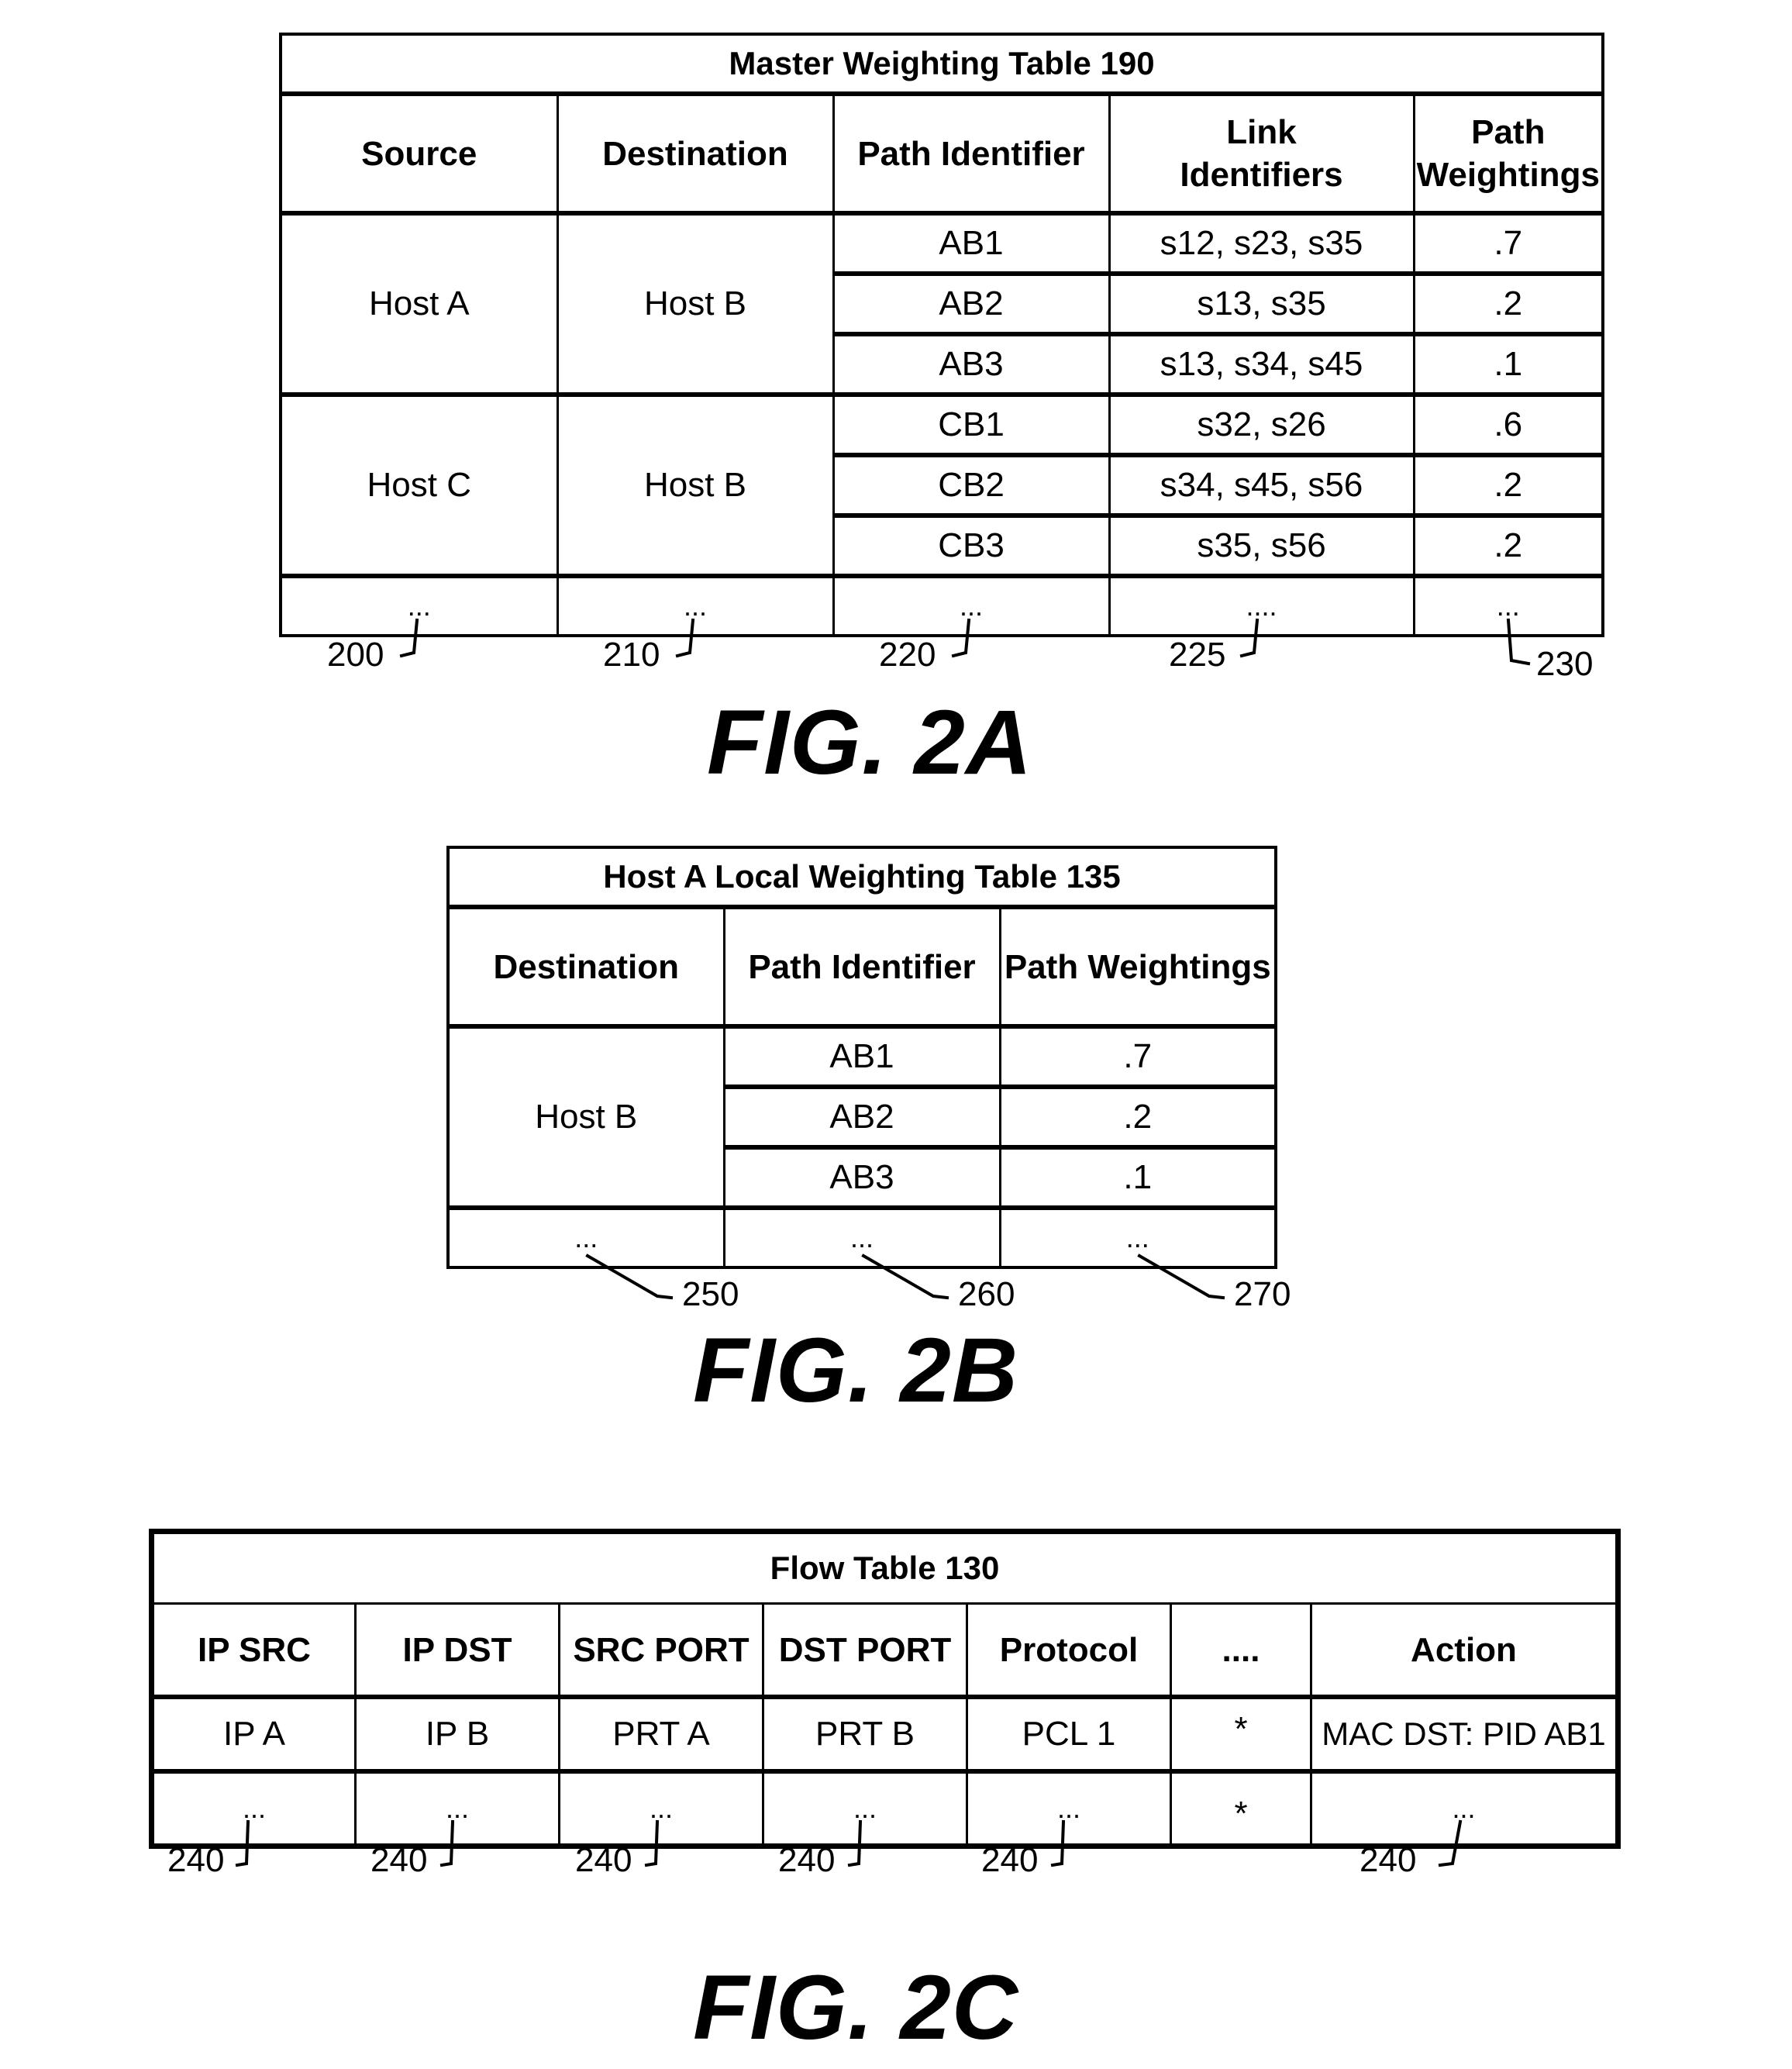 The width and height of the screenshot is (1792, 2069). I want to click on header-dst-port: DST PORT, so click(865, 1651).